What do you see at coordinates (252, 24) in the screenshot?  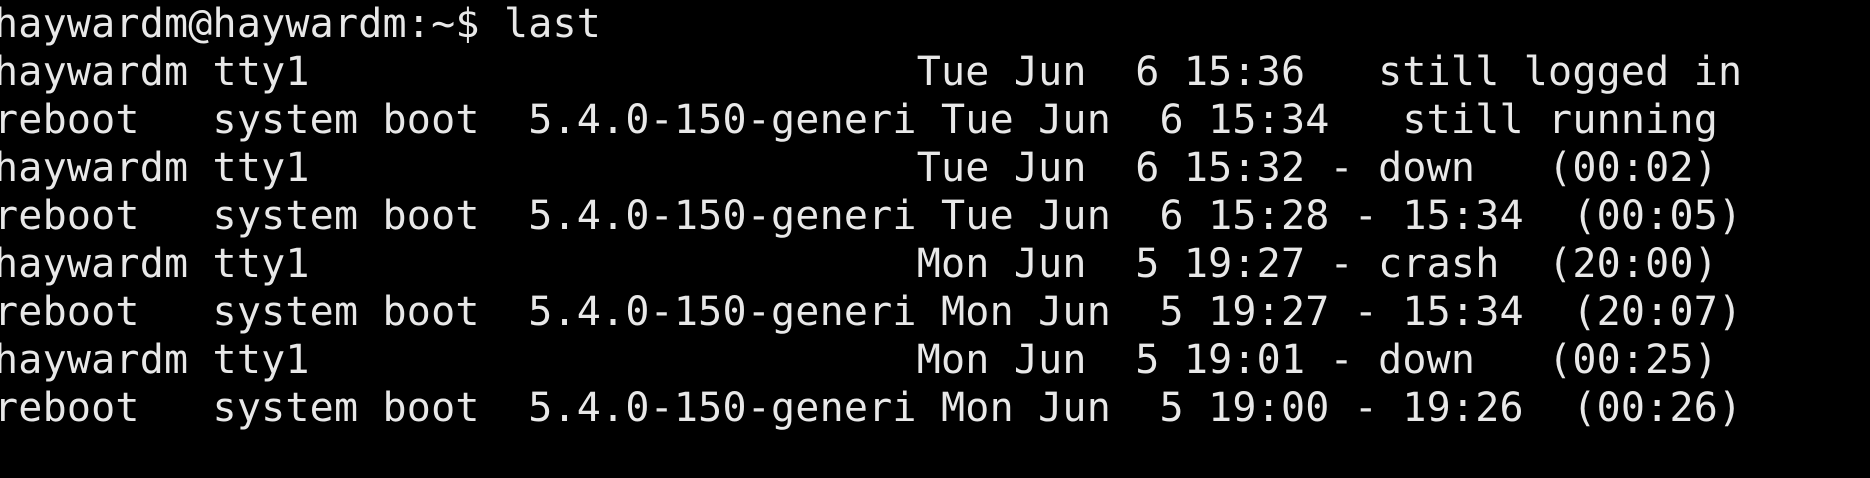 I see `shell-prompt: haywardm@haywardm:~$` at bounding box center [252, 24].